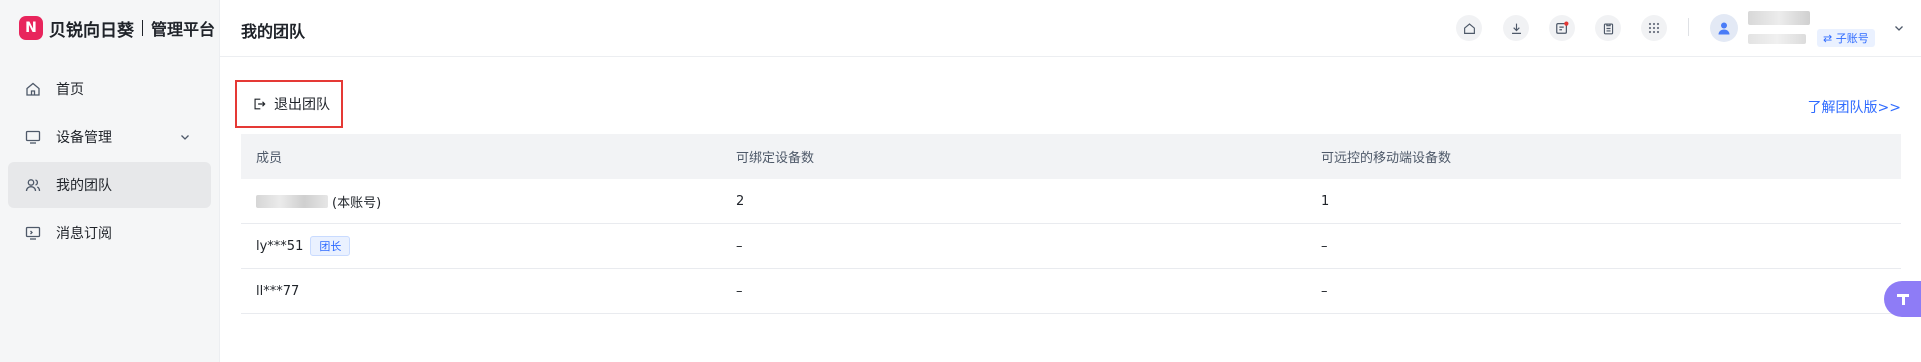 The width and height of the screenshot is (1921, 362). Describe the element at coordinates (330, 246) in the screenshot. I see `leader-badge: 团长` at that location.